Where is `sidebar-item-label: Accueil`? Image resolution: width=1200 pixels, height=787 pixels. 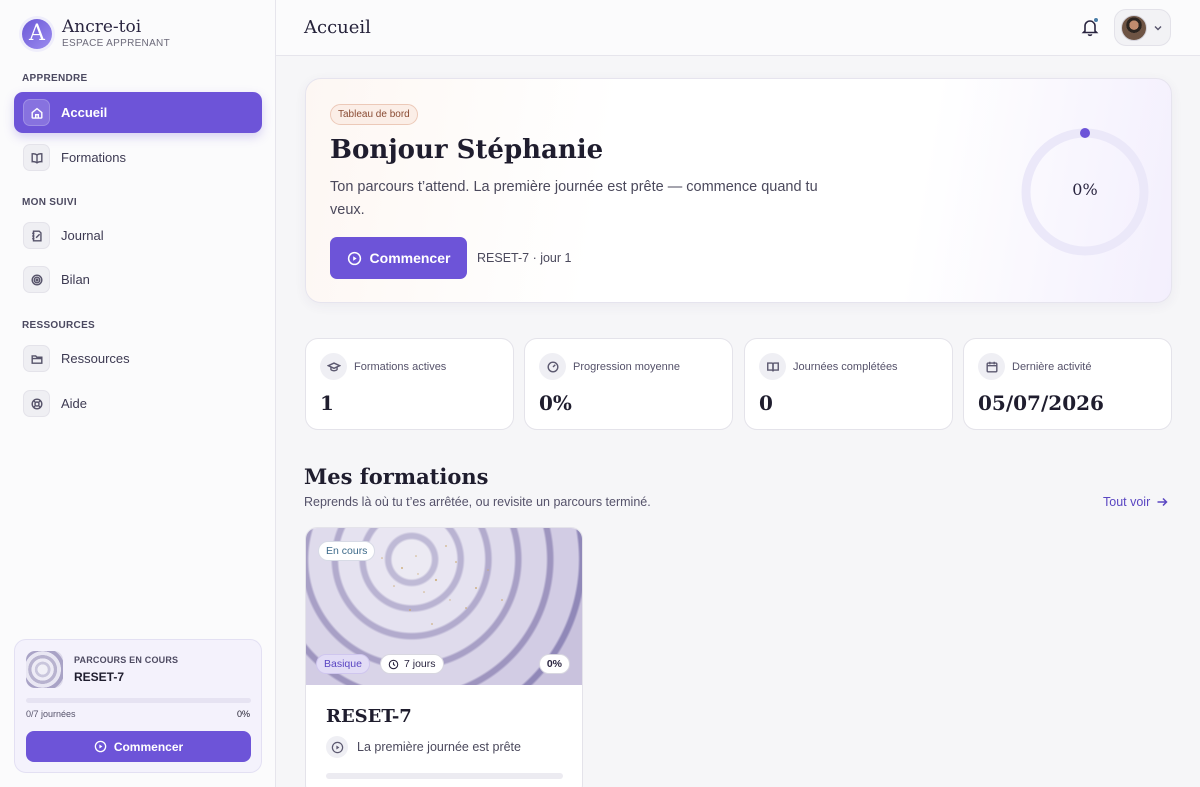 sidebar-item-label: Accueil is located at coordinates (84, 112).